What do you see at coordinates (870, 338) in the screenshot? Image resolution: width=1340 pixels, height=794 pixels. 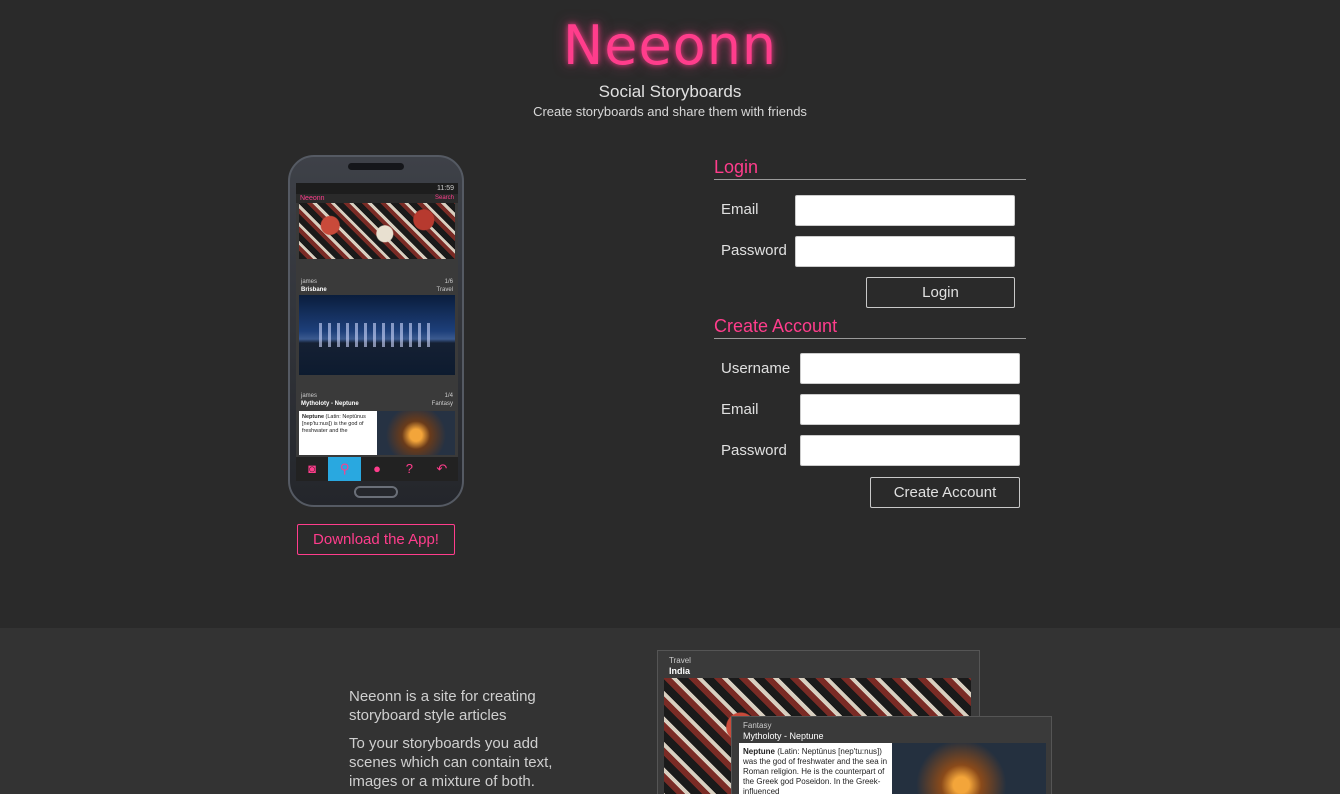 I see `create-account-divider` at bounding box center [870, 338].